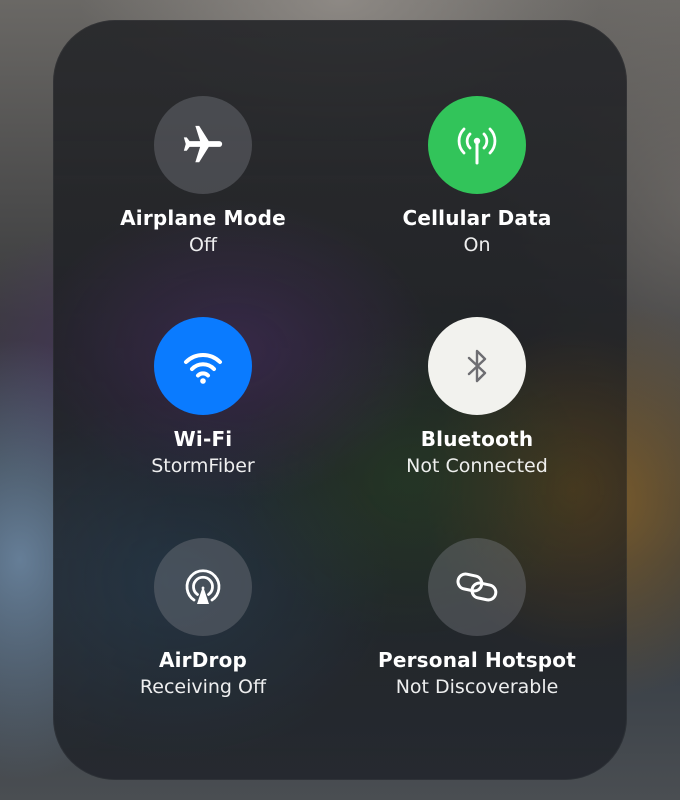 This screenshot has height=800, width=680. Describe the element at coordinates (203, 218) in the screenshot. I see `airplane-mode-label: Airplane Mode` at that location.